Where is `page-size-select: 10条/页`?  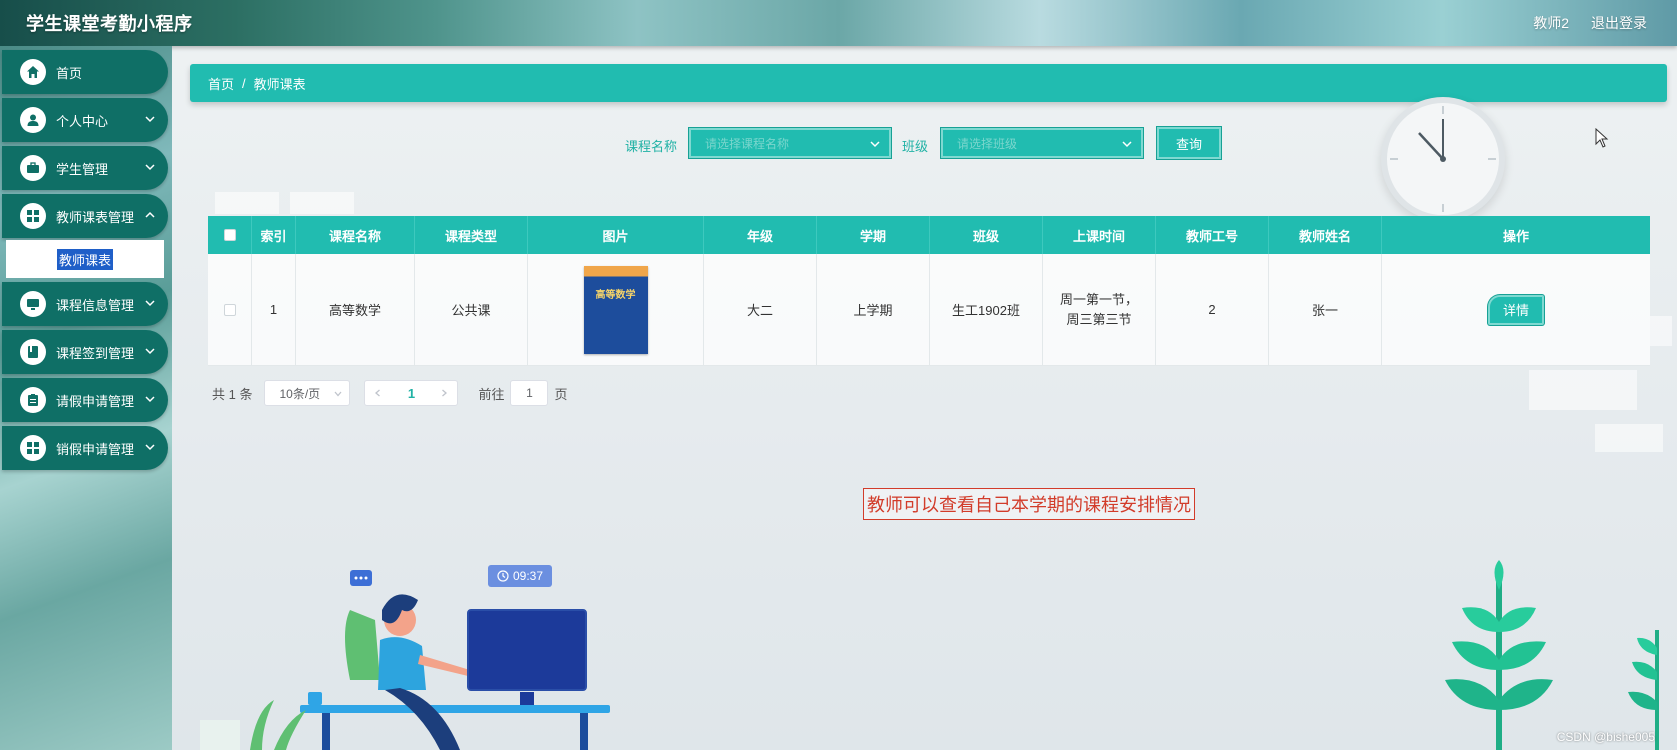
page-size-select: 10条/页 is located at coordinates (307, 393).